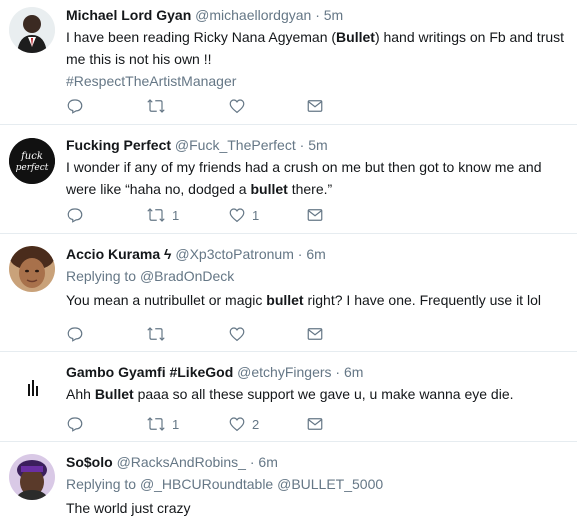 This screenshot has height=525, width=577. I want to click on name-symbol: ϟ, so click(168, 254).